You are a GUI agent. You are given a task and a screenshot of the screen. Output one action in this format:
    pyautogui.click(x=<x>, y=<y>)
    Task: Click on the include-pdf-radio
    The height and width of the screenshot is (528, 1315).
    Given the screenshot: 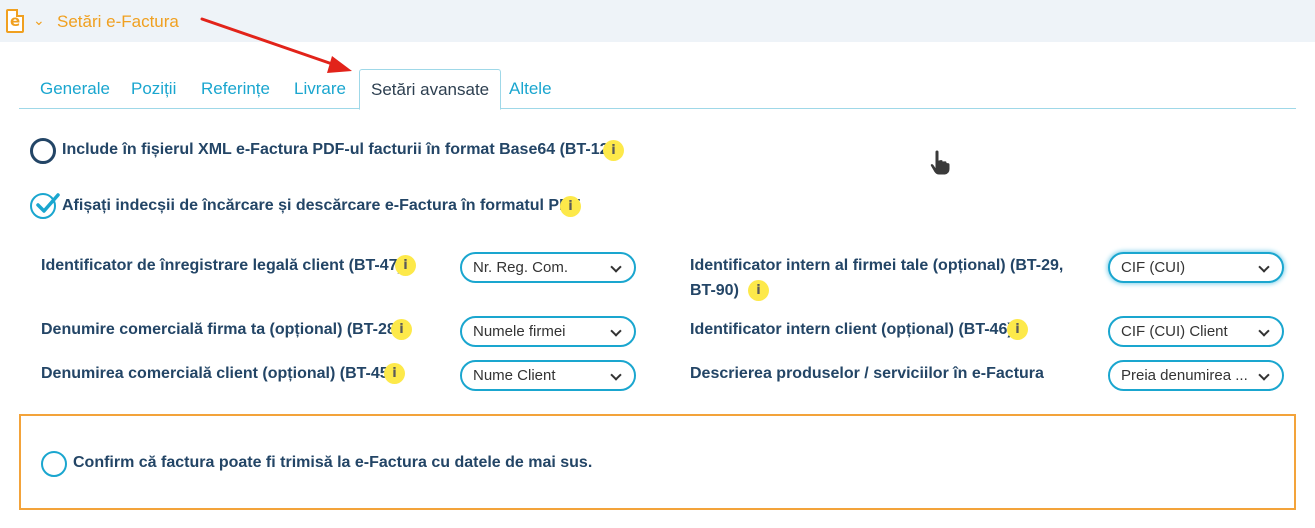 What is the action you would take?
    pyautogui.click(x=43, y=151)
    